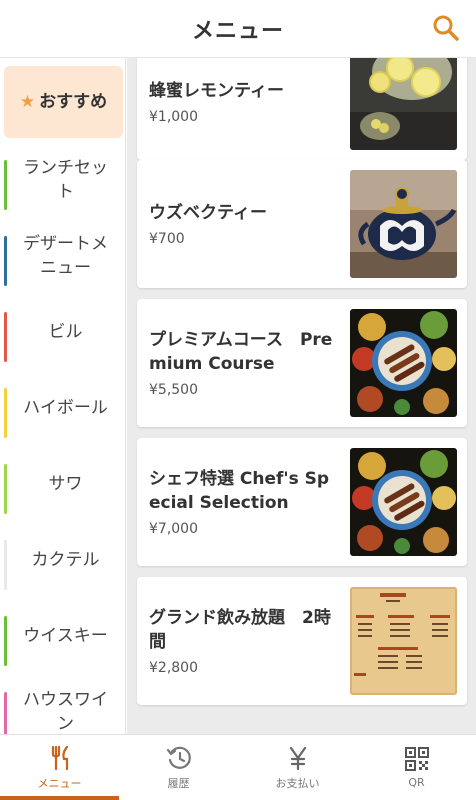  Describe the element at coordinates (65, 636) in the screenshot. I see `category-label: ウイスキー` at that location.